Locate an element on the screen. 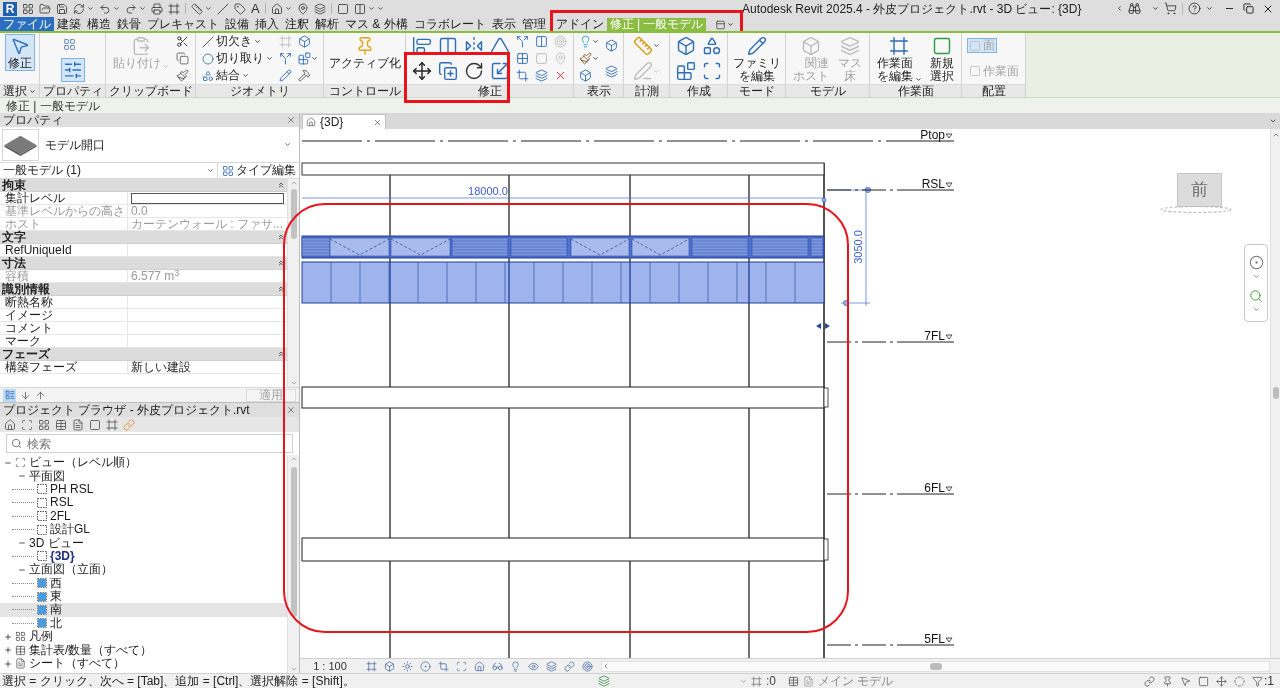 The width and height of the screenshot is (1280, 688). dashed-circle-icon is located at coordinates (1239, 681).